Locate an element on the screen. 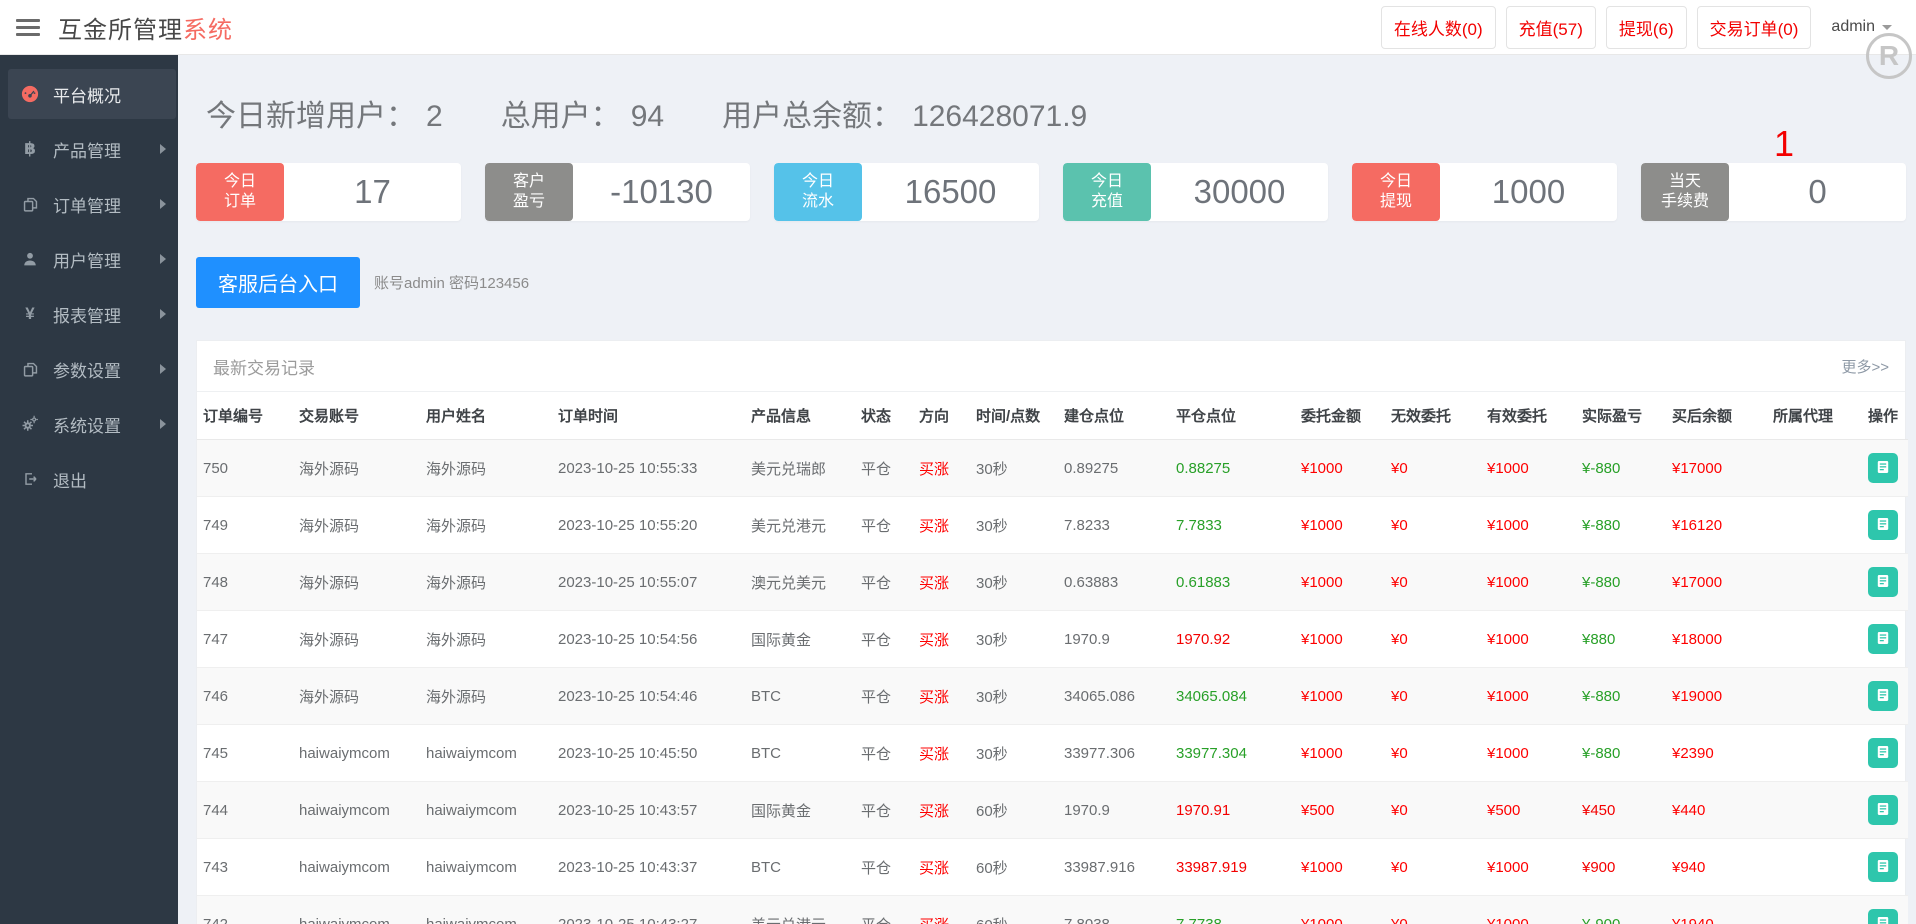  sidebar-item-0: 平台概况 is located at coordinates (92, 94).